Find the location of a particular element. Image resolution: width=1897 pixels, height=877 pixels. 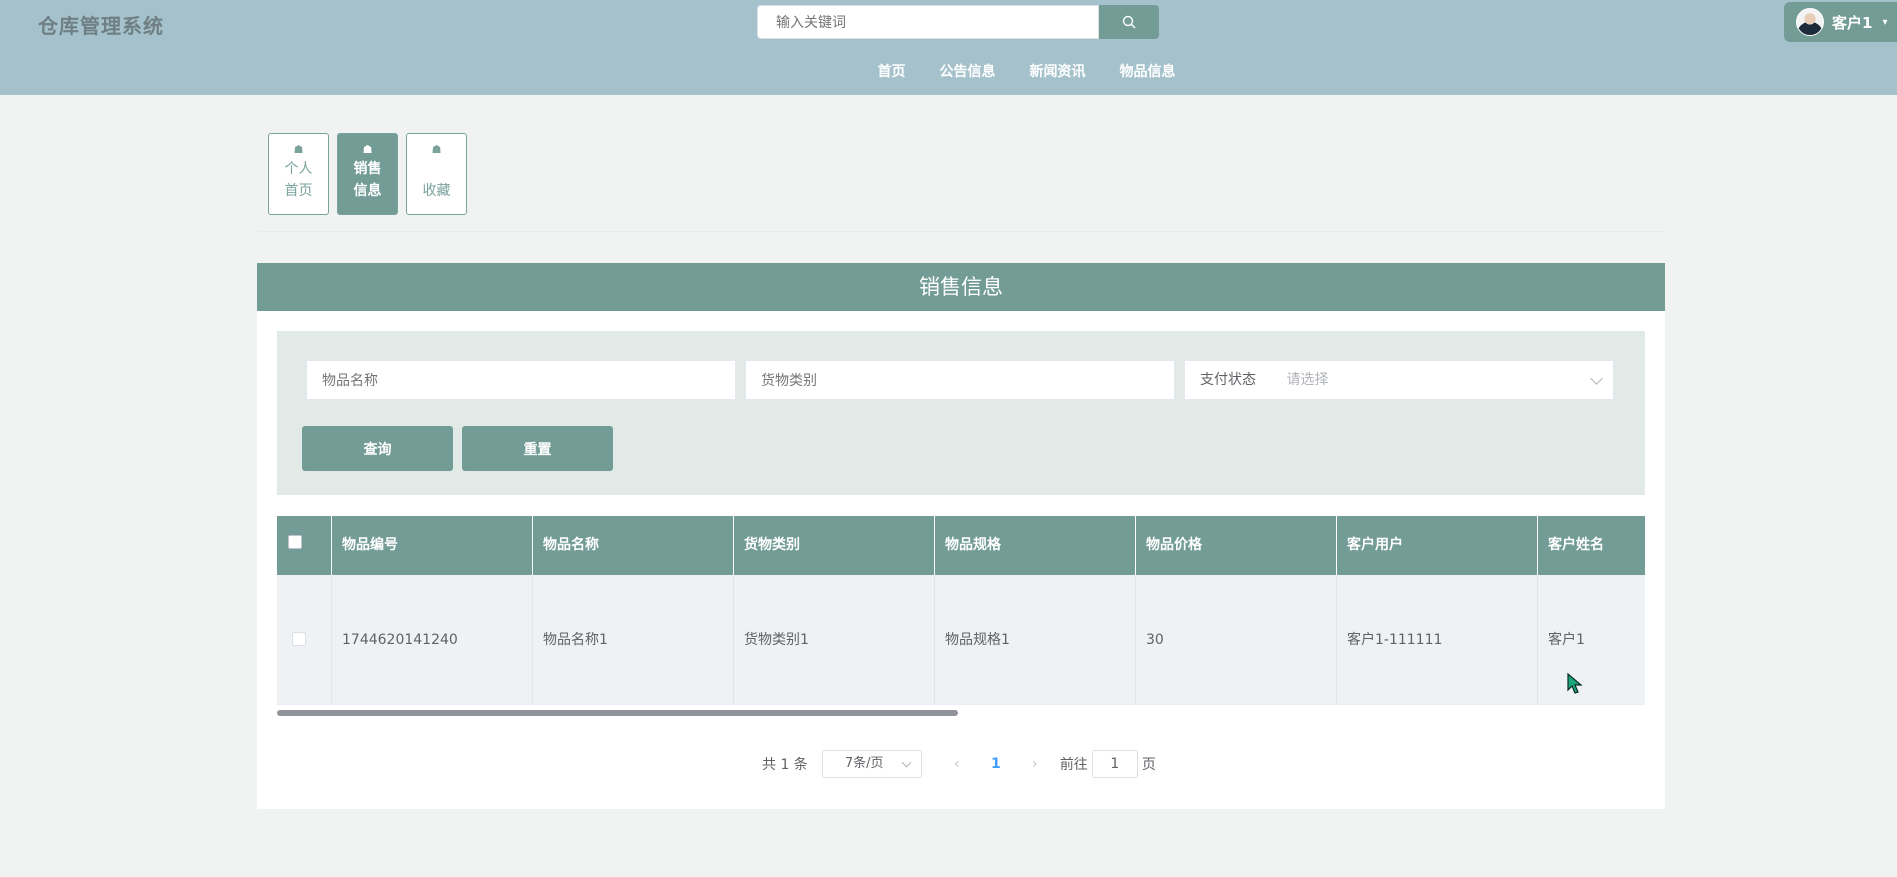

filter-form: 支付状态 请选择 查询 重置 is located at coordinates (961, 413).